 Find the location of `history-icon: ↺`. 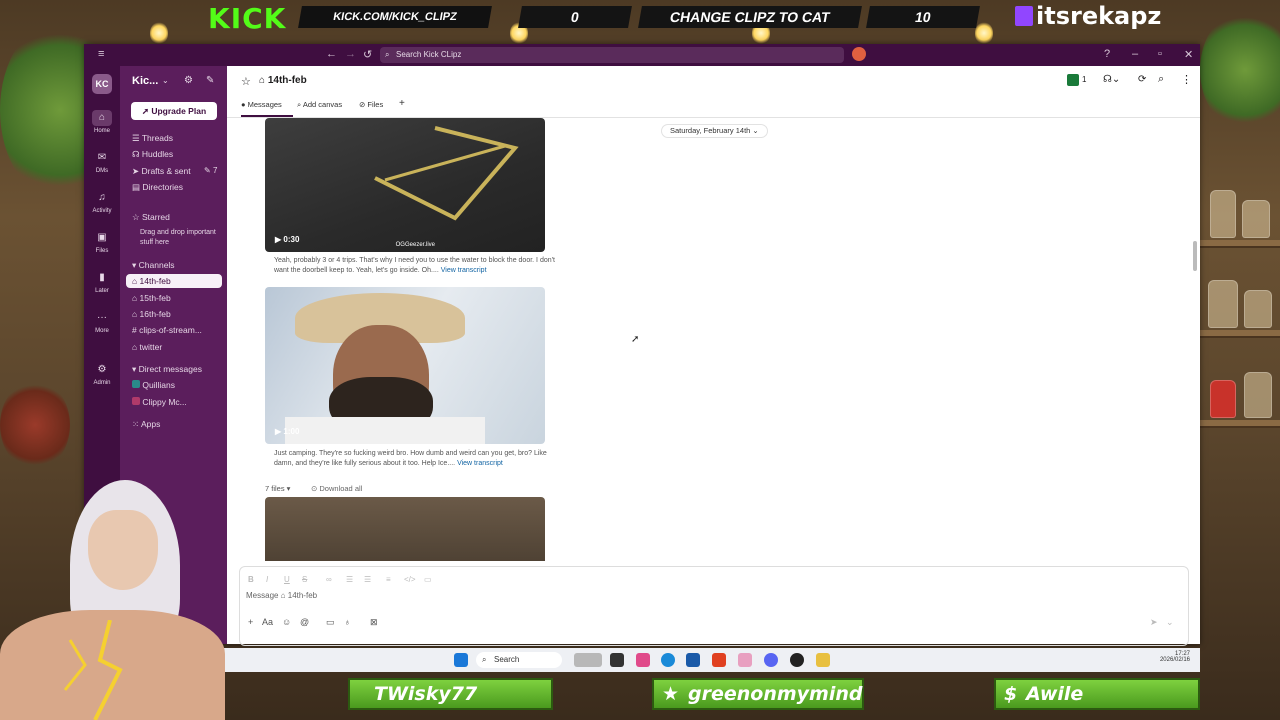

history-icon: ↺ is located at coordinates (367, 54).